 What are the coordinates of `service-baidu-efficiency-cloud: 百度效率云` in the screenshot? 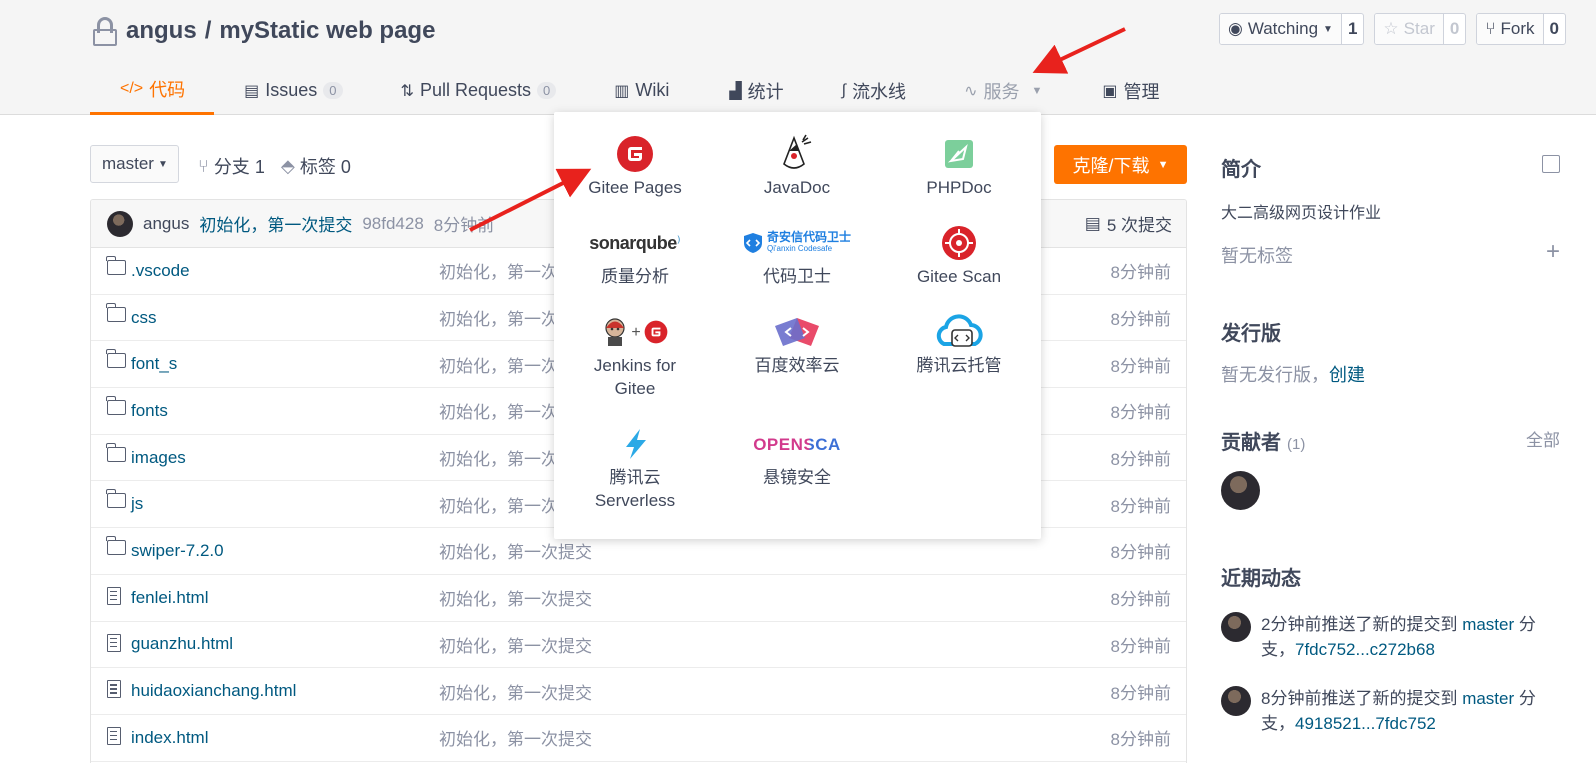 It's located at (797, 344).